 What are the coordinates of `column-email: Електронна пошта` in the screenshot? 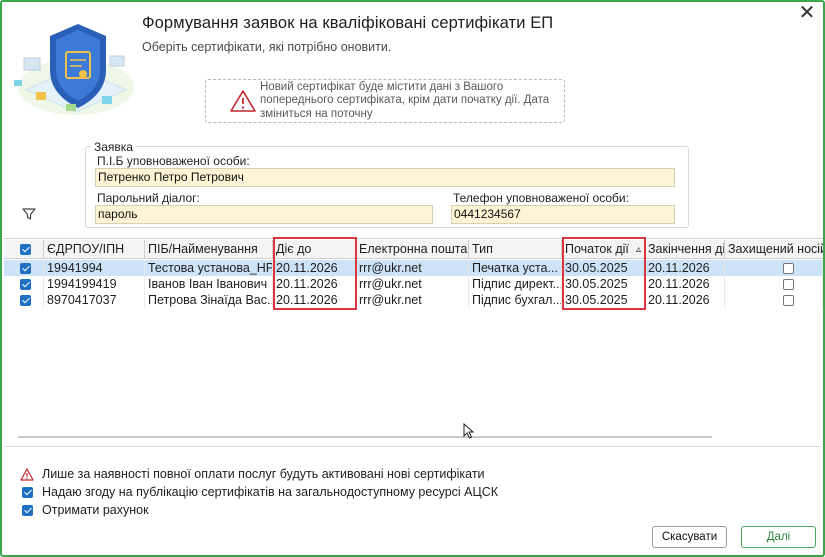 It's located at (412, 249).